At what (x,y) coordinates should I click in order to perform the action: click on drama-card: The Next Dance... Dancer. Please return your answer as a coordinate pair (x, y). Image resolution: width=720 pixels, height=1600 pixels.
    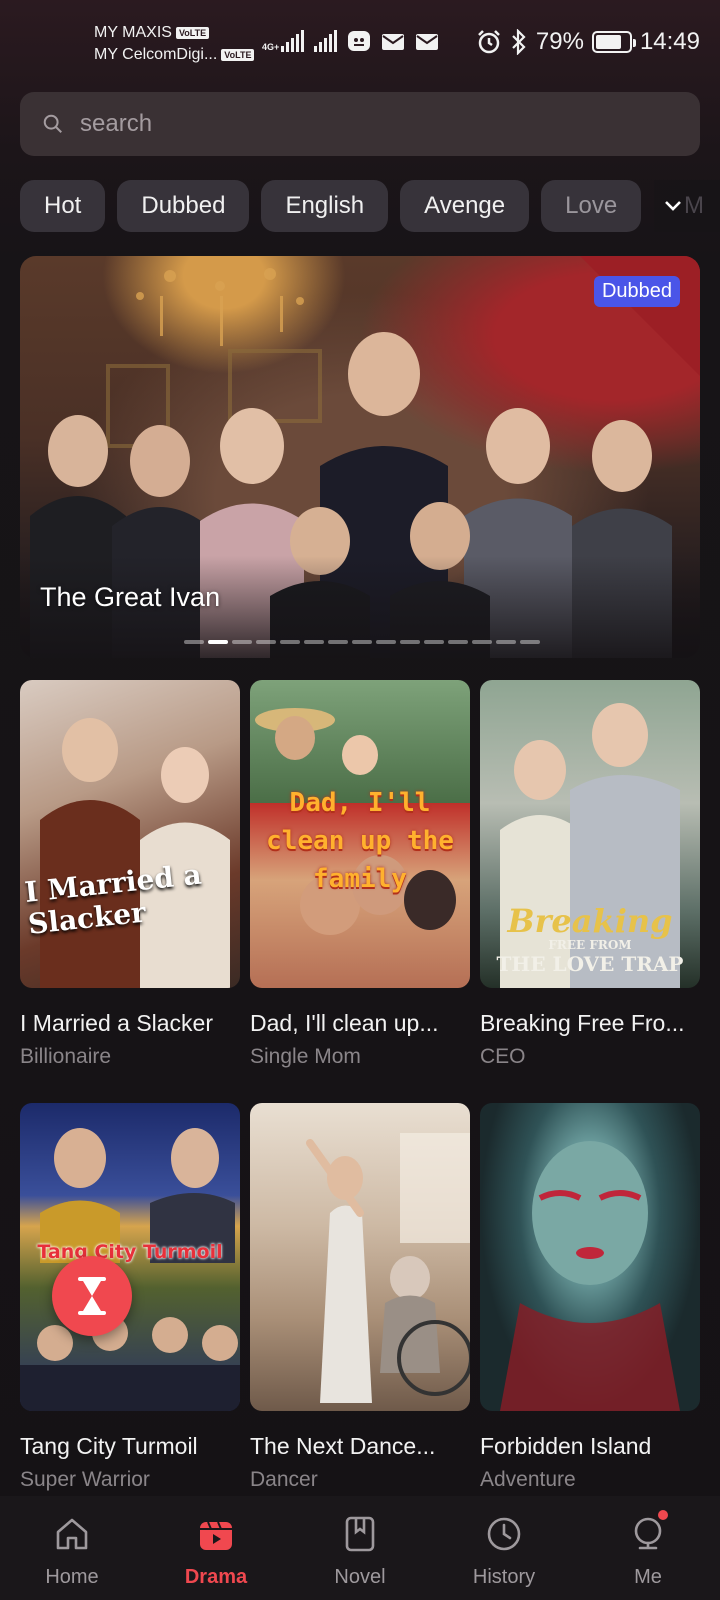
    Looking at the image, I should click on (360, 1297).